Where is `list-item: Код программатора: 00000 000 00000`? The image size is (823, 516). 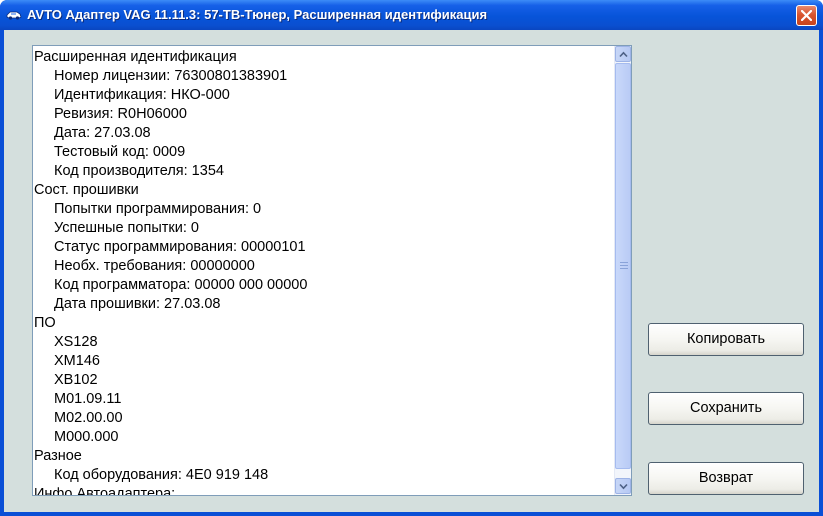
list-item: Код программатора: 00000 000 00000 is located at coordinates (324, 285).